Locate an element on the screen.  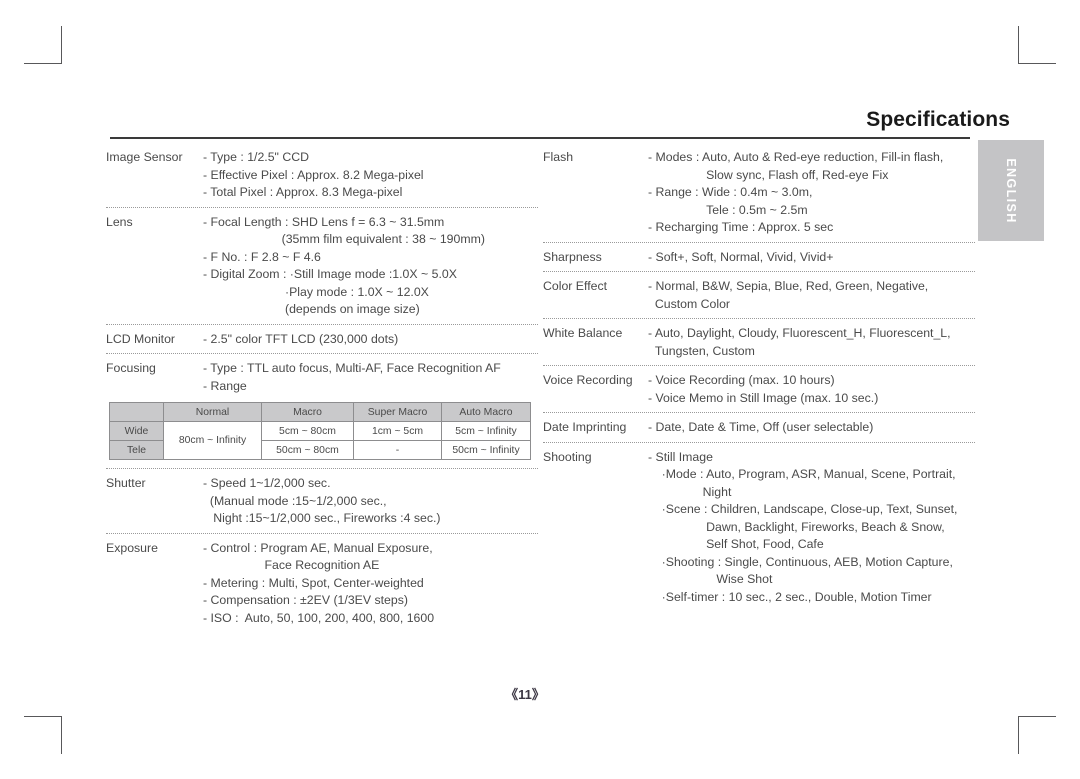
language-tab-english: ENGLISH is located at coordinates (1011, 190).